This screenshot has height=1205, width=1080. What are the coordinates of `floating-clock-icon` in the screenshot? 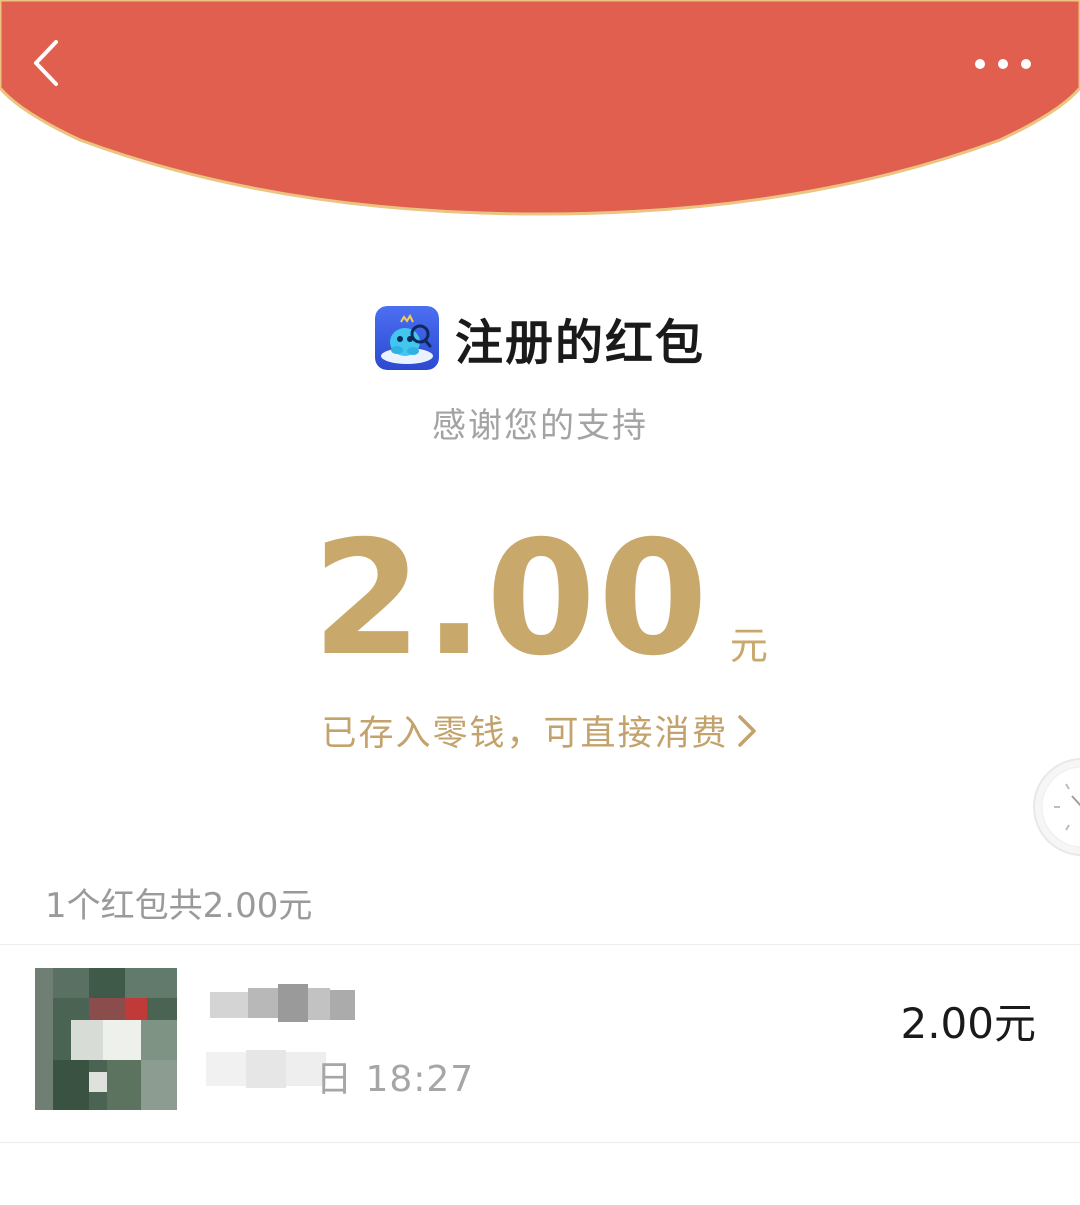 It's located at (1056, 807).